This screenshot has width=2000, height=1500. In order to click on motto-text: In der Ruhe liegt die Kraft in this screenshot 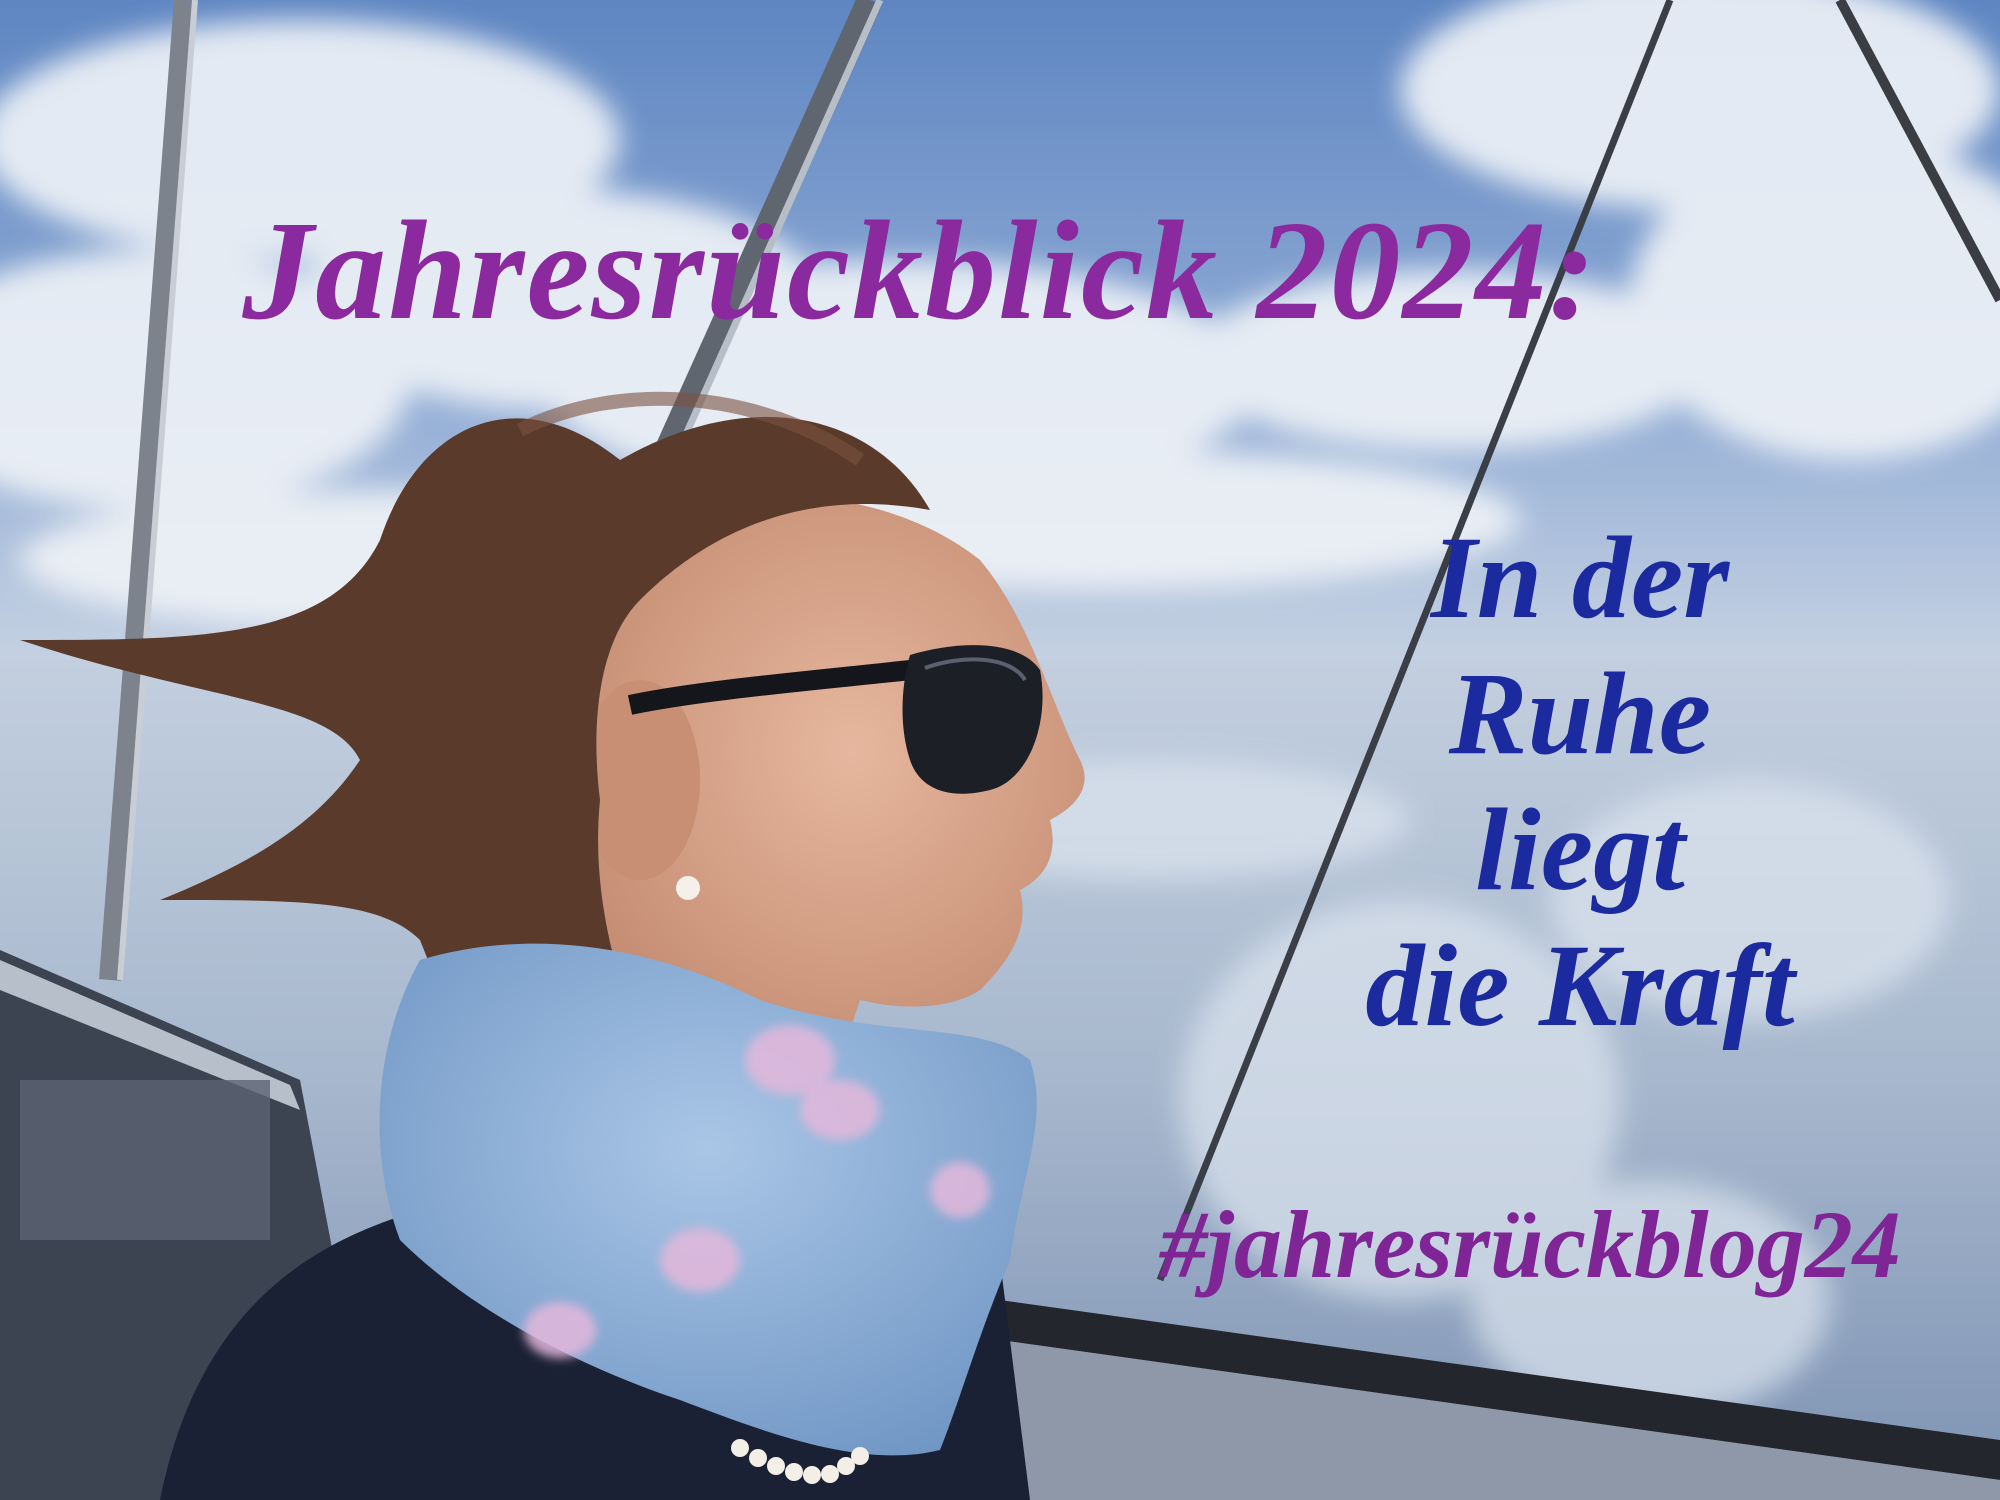, I will do `click(1580, 782)`.